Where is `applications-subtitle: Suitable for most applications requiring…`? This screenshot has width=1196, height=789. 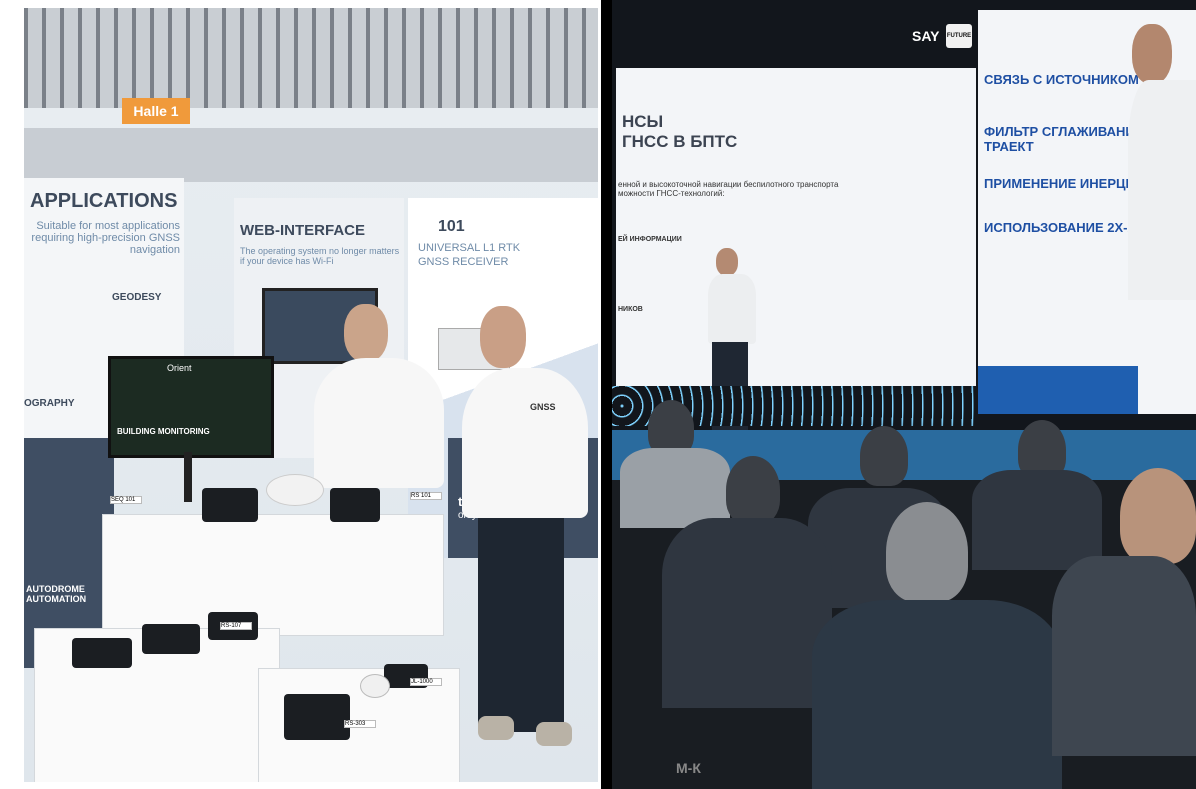 applications-subtitle: Suitable for most applications requiring… is located at coordinates (105, 238).